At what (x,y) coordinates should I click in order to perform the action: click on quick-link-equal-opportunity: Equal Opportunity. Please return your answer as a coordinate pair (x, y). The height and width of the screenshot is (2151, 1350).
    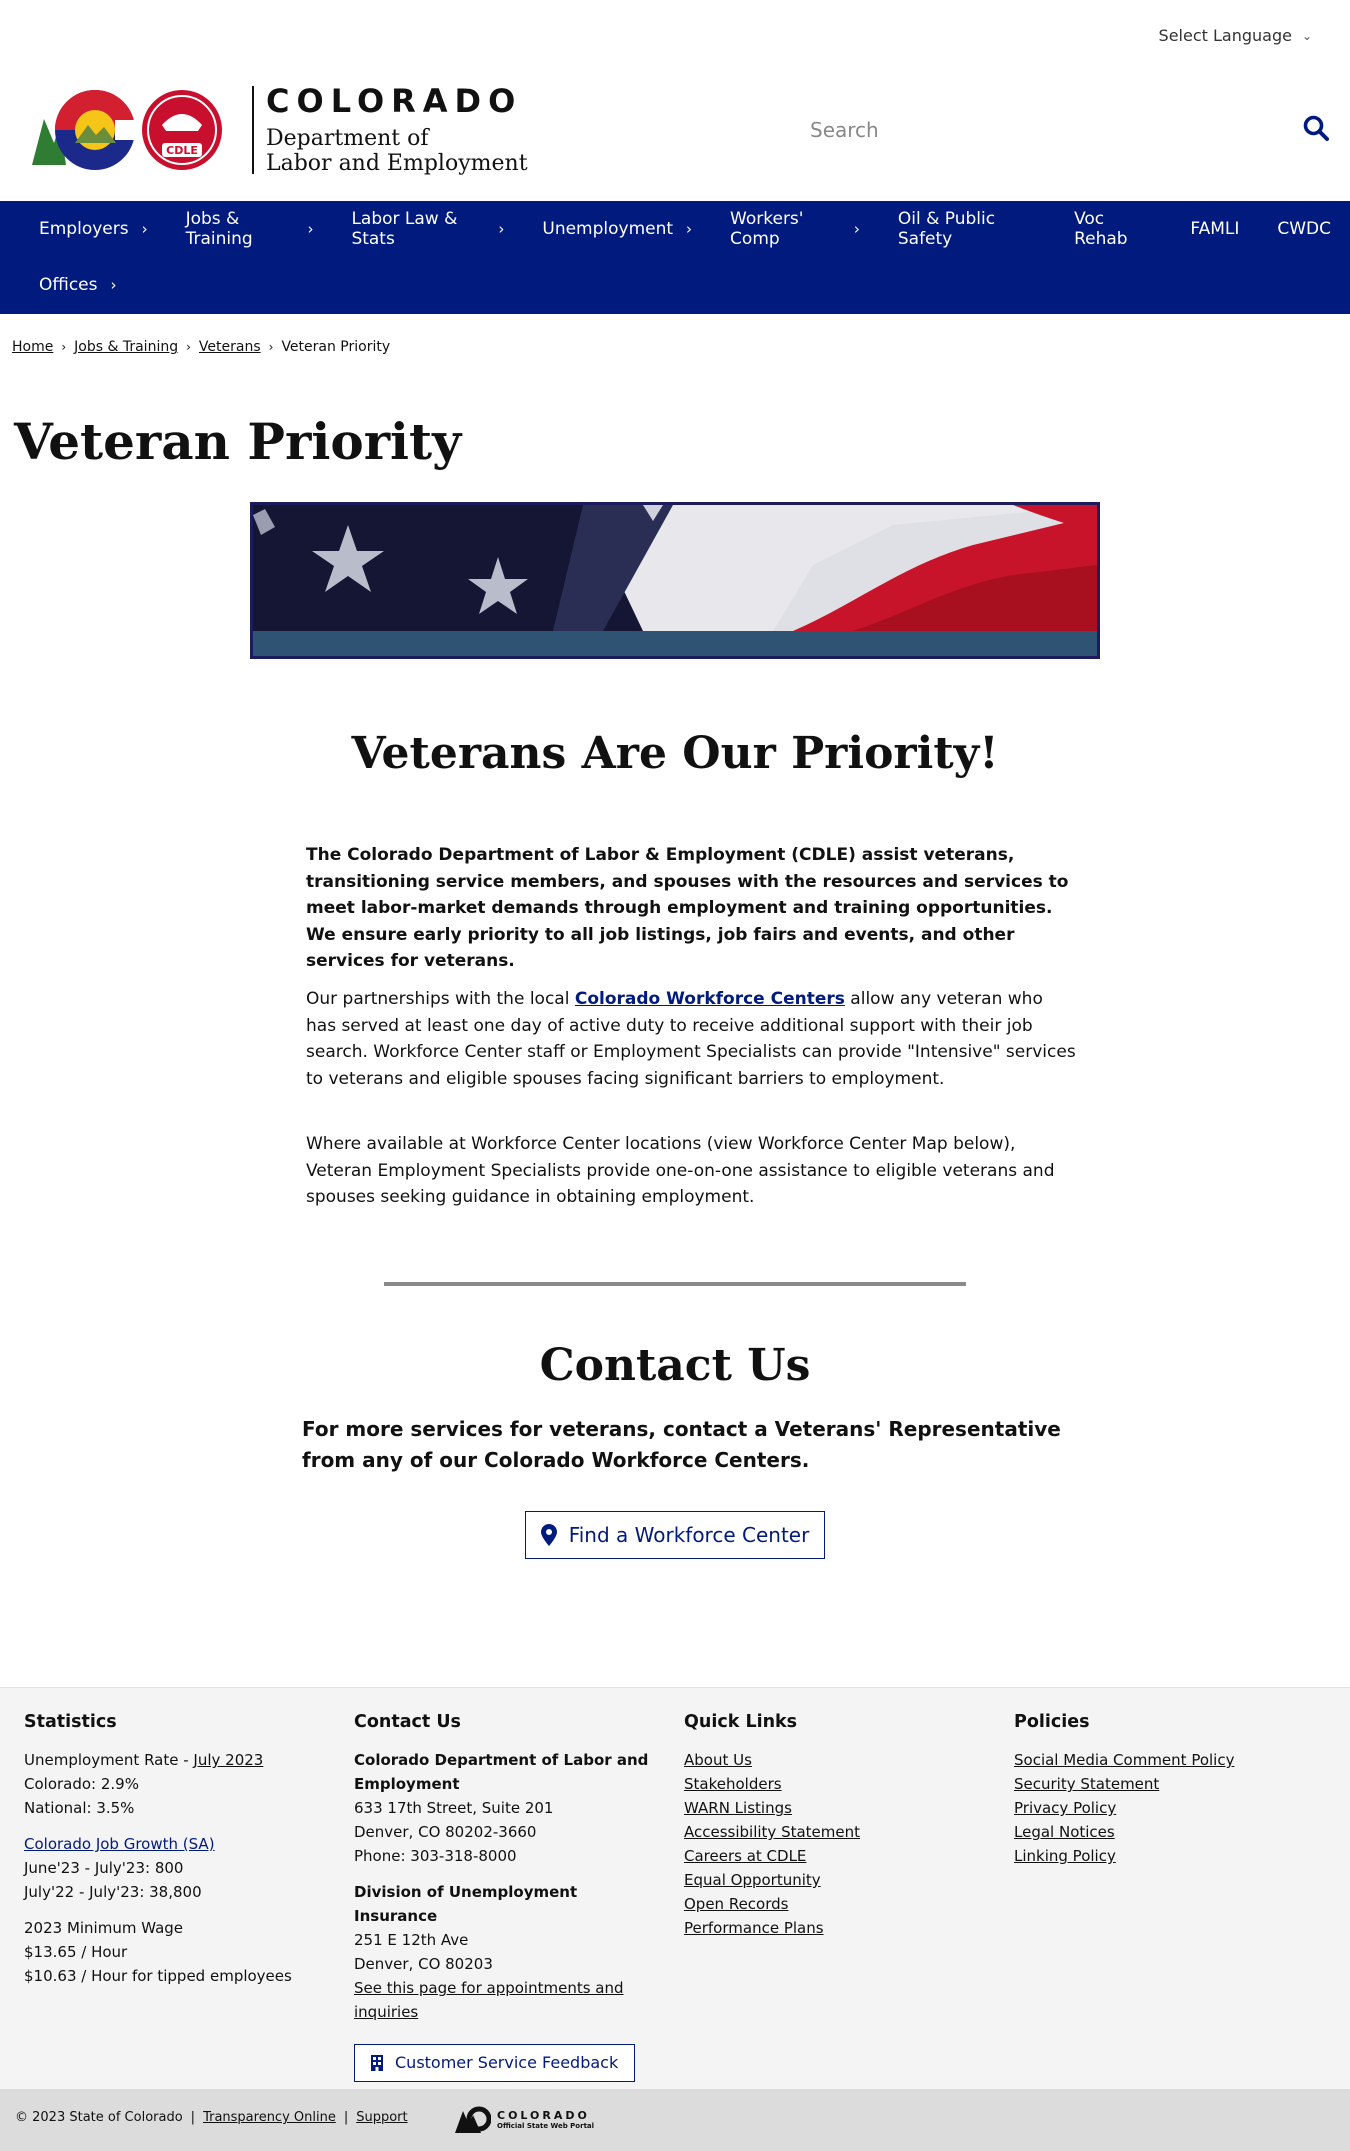
    Looking at the image, I should click on (752, 1880).